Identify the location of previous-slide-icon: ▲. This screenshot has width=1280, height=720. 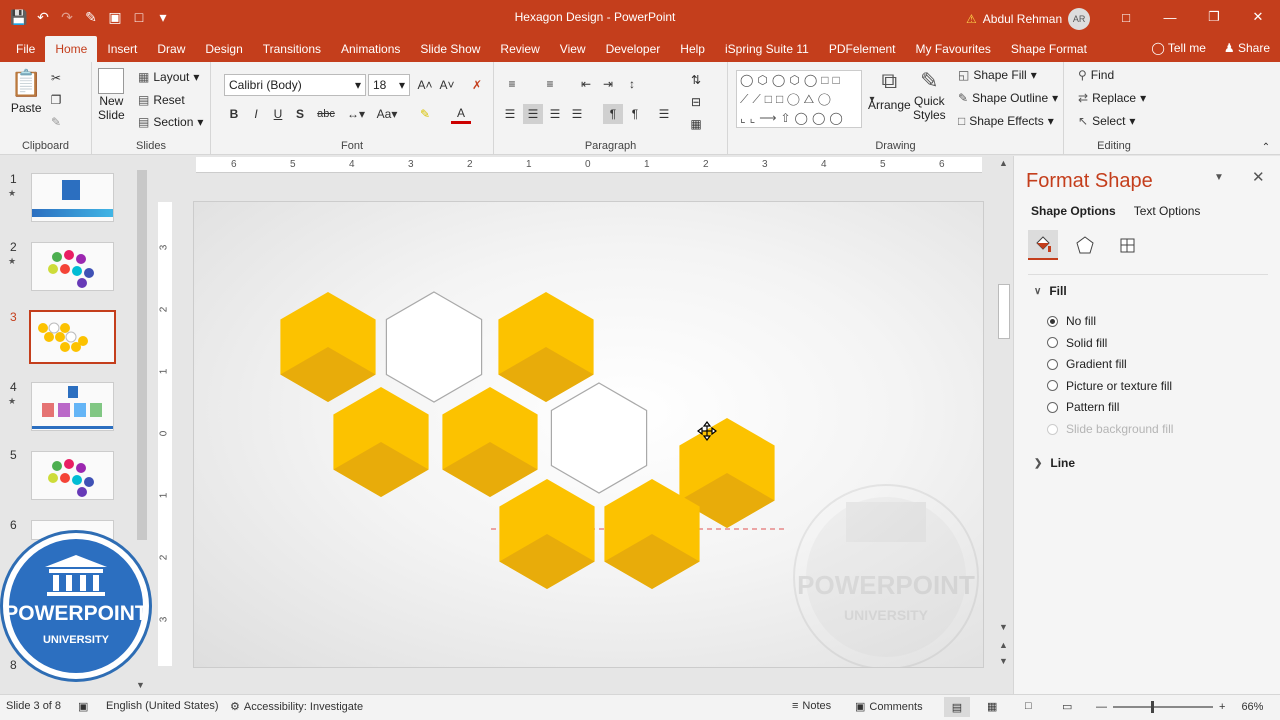
(1003, 645).